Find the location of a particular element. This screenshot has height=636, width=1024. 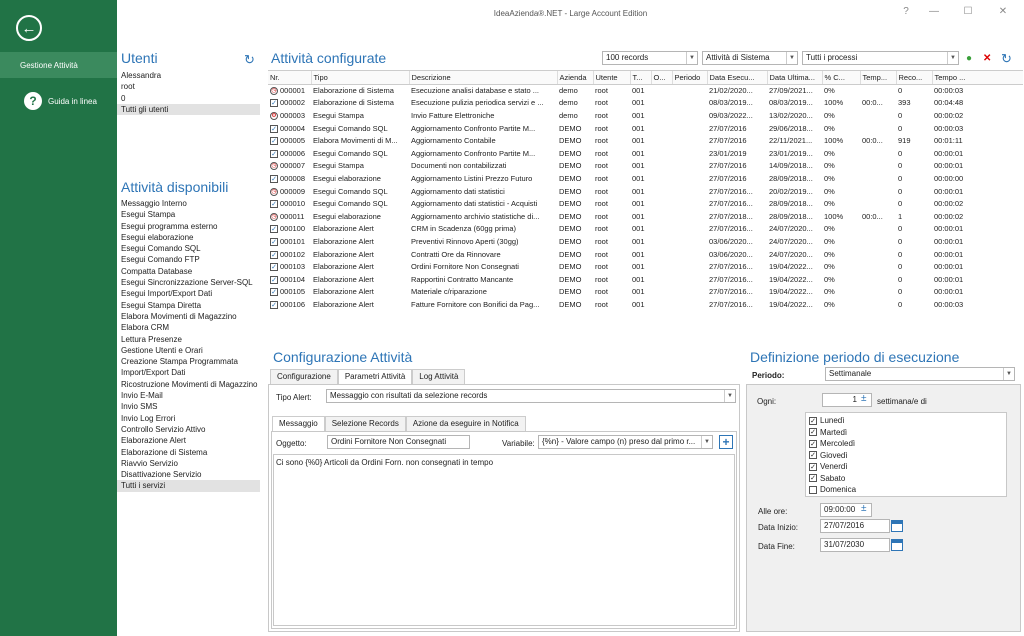

user-item: 0 is located at coordinates (188, 98).